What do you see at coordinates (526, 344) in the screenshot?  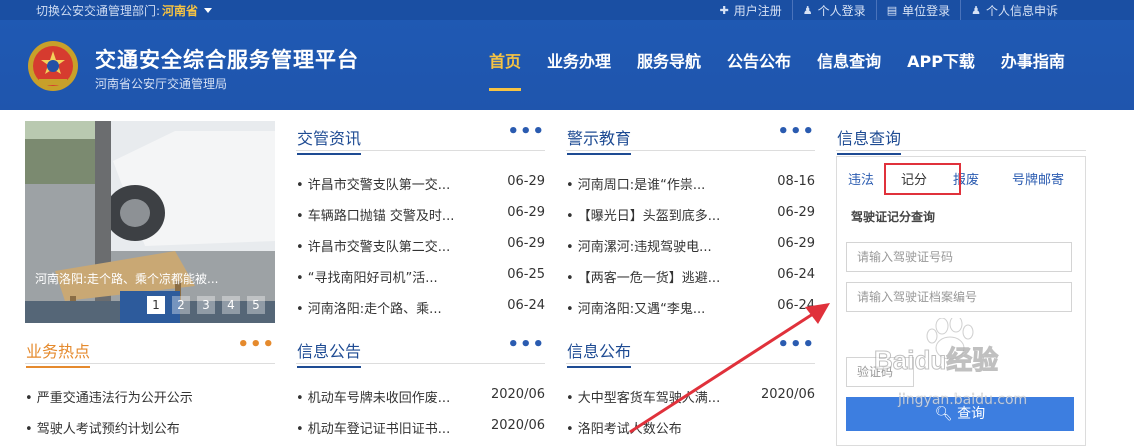 I see `notice-more-button: •••` at bounding box center [526, 344].